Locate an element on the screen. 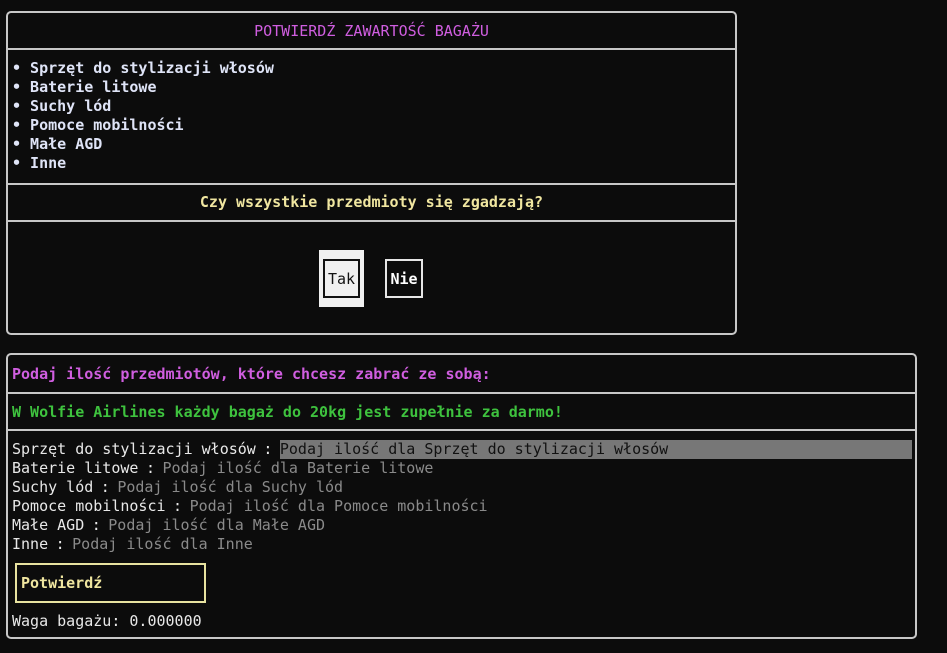  quantity-row: Małe AGD : Podaj ilość dla Małe AGD is located at coordinates (462, 525).